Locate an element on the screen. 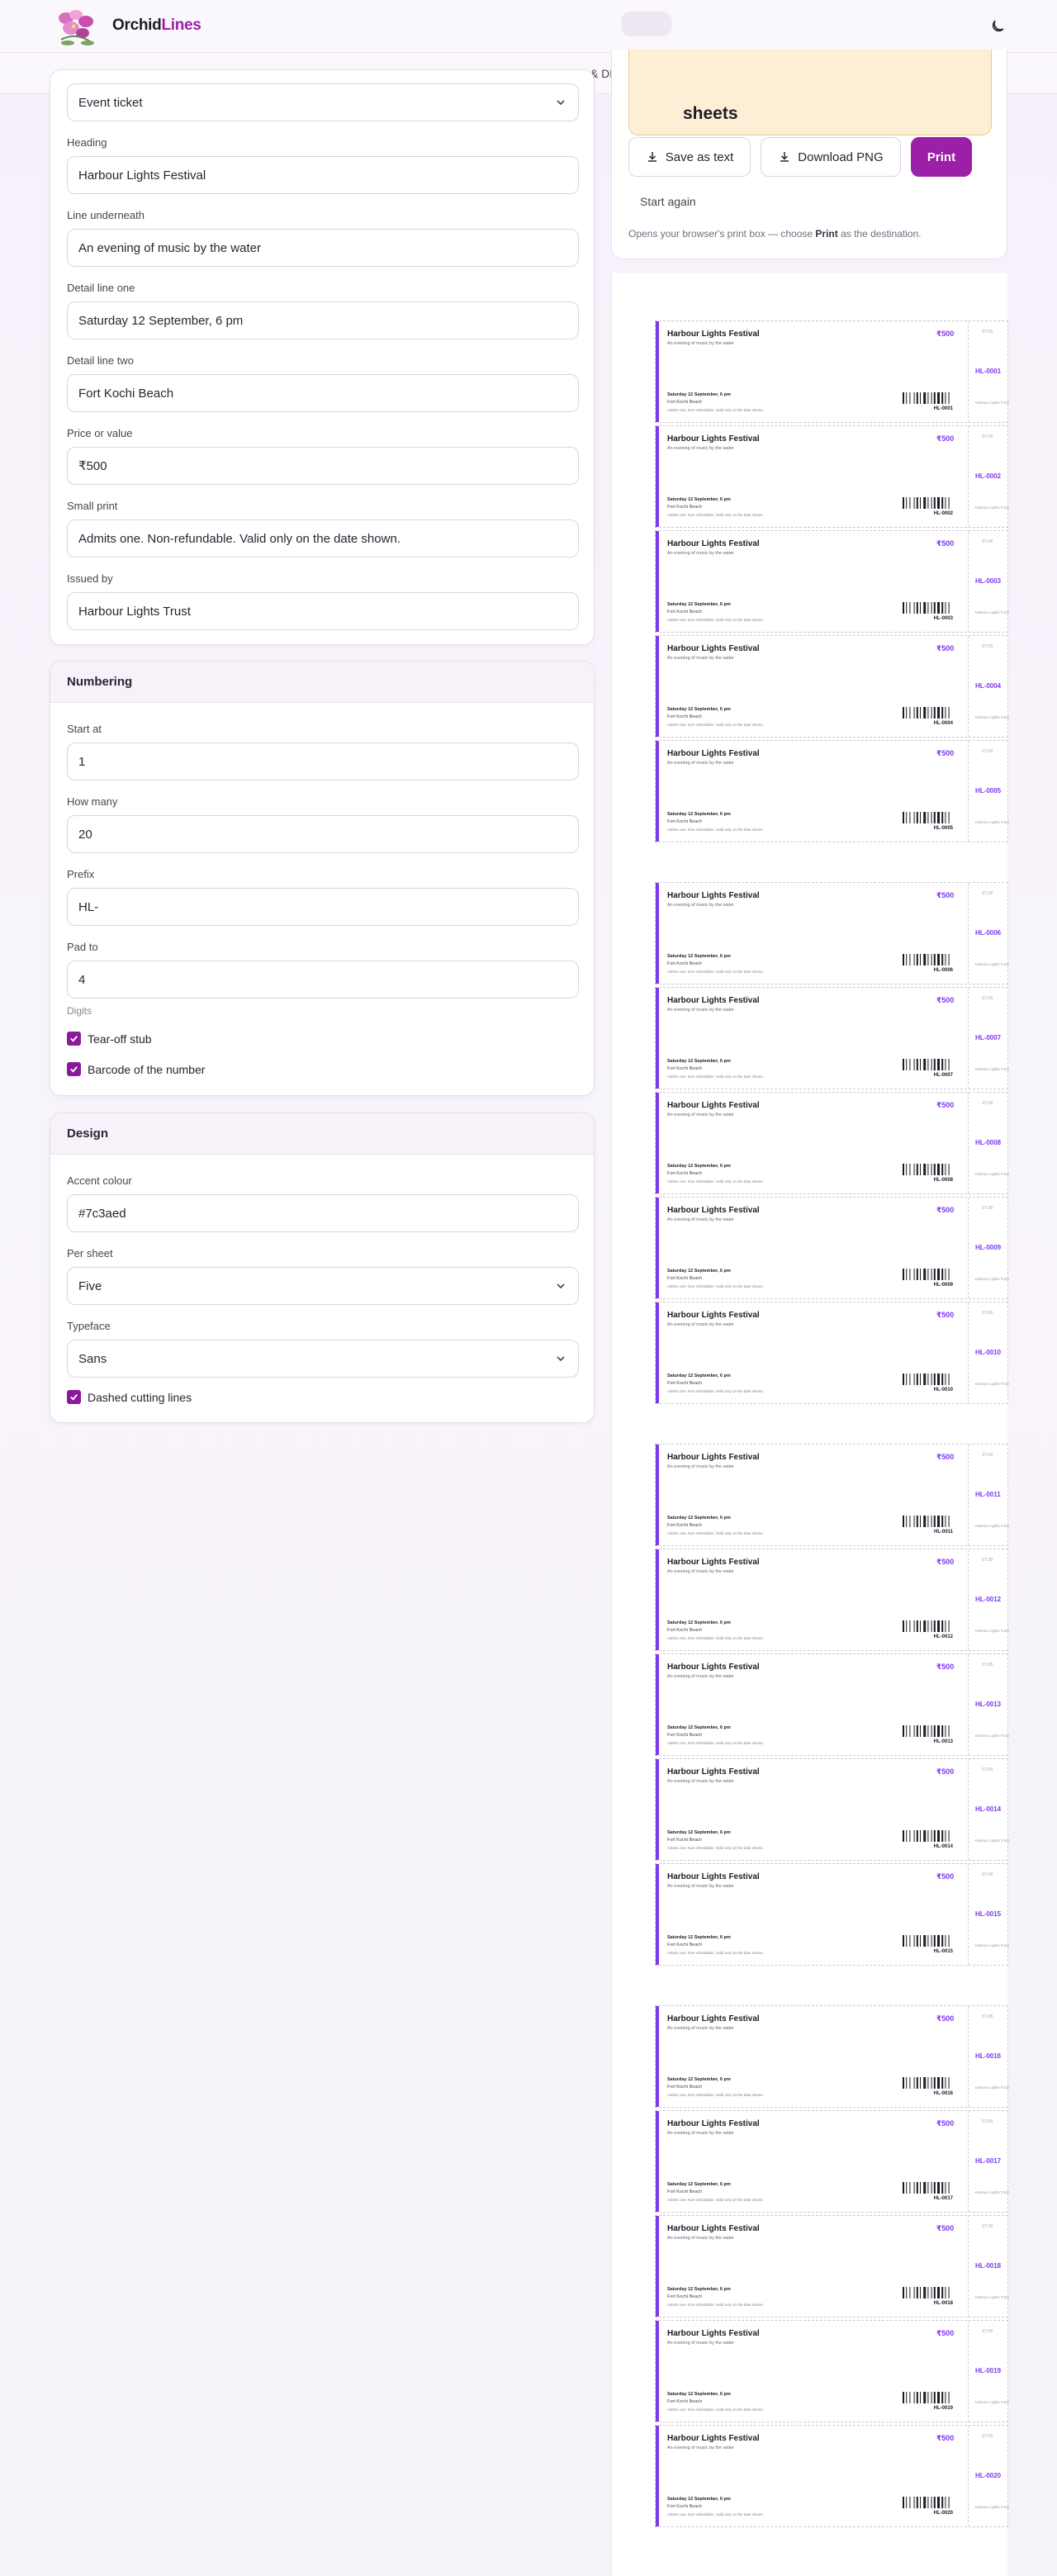 The width and height of the screenshot is (1057, 2576). ticket-number: HL-0004 is located at coordinates (943, 723).